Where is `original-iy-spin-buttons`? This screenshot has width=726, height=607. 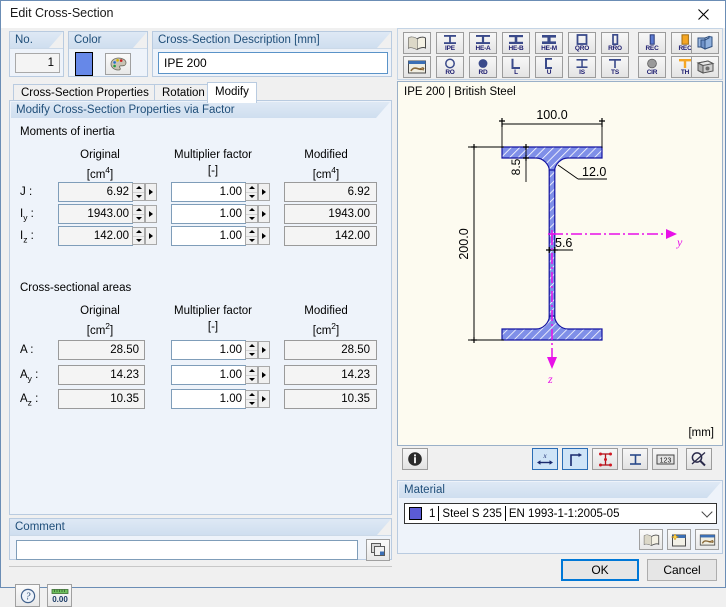
original-iy-spin-buttons is located at coordinates (138, 214).